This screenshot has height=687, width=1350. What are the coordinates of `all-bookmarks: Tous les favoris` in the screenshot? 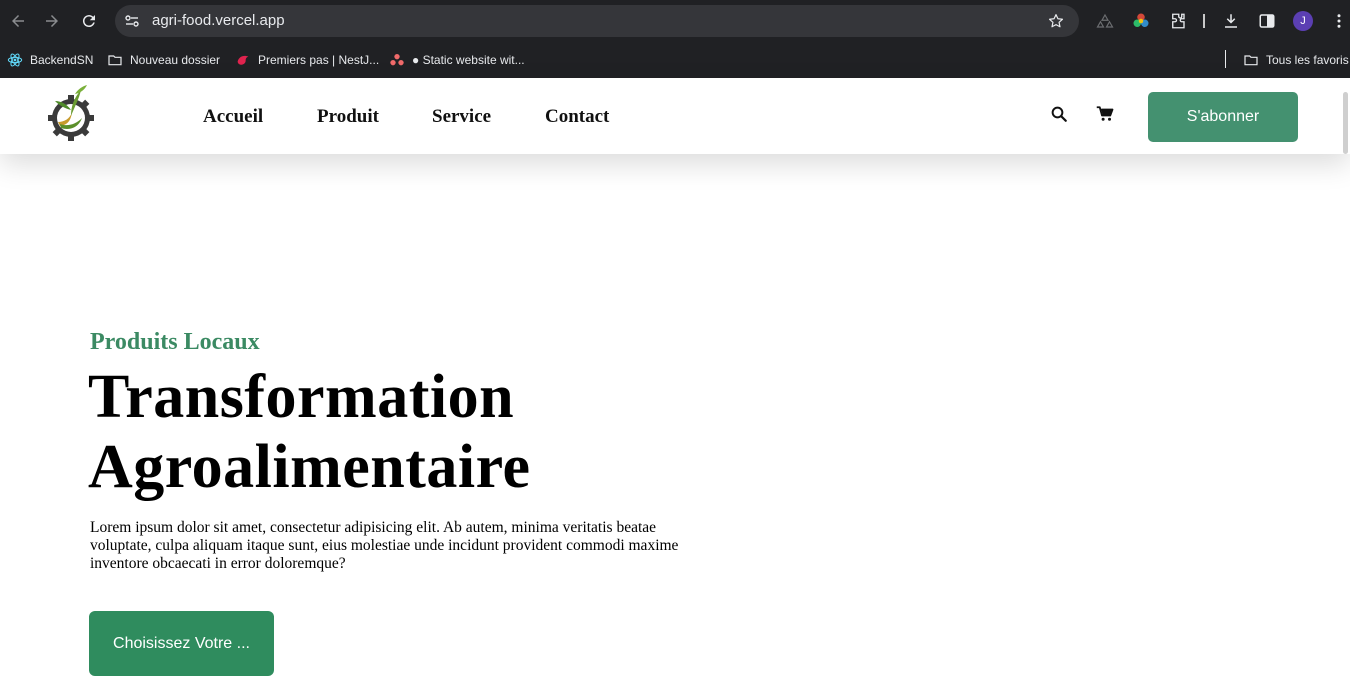 It's located at (1296, 60).